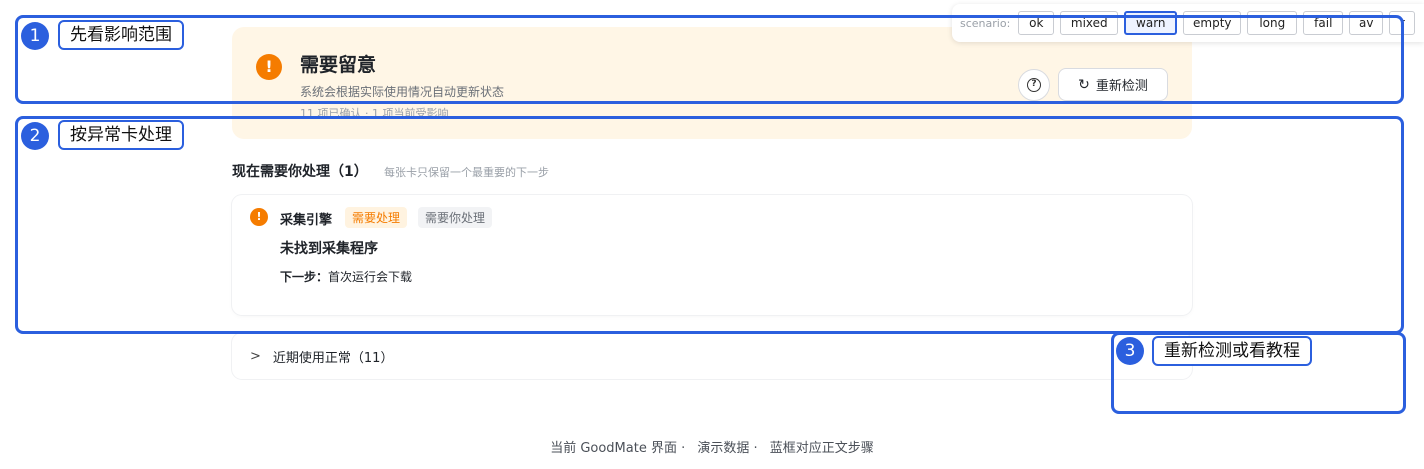  What do you see at coordinates (712, 356) in the screenshot?
I see `collapsed-normal-group: > 近期使用正常（11）` at bounding box center [712, 356].